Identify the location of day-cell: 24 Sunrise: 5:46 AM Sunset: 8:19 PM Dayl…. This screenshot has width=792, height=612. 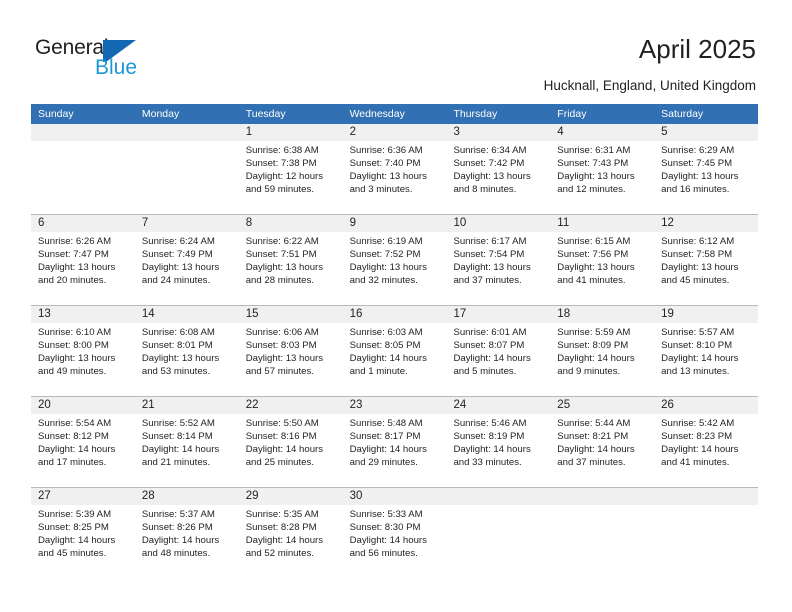
(498, 442).